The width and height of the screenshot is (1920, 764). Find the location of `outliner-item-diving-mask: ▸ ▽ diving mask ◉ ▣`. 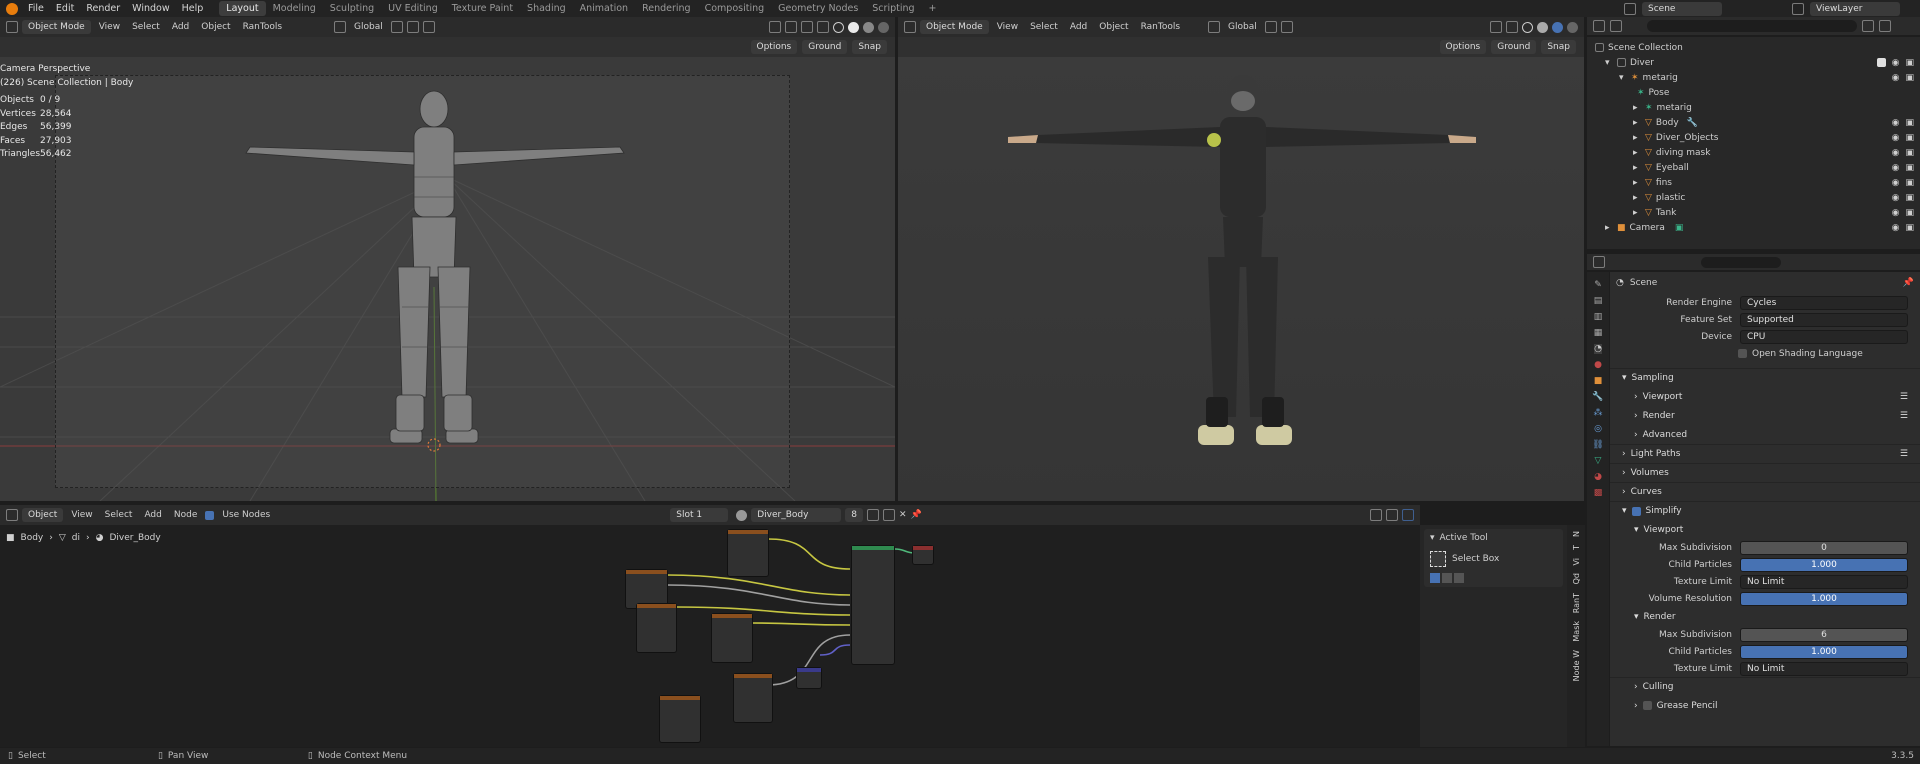

outliner-item-diving-mask: ▸ ▽ diving mask ◉ ▣ is located at coordinates (1753, 152).